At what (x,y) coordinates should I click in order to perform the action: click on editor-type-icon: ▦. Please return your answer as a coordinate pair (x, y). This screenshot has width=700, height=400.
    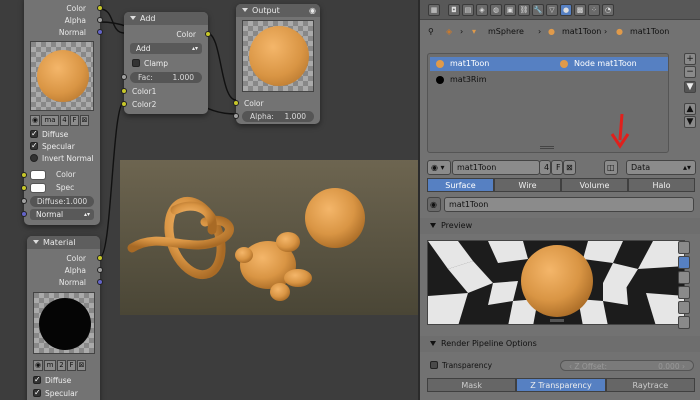
    Looking at the image, I should click on (434, 10).